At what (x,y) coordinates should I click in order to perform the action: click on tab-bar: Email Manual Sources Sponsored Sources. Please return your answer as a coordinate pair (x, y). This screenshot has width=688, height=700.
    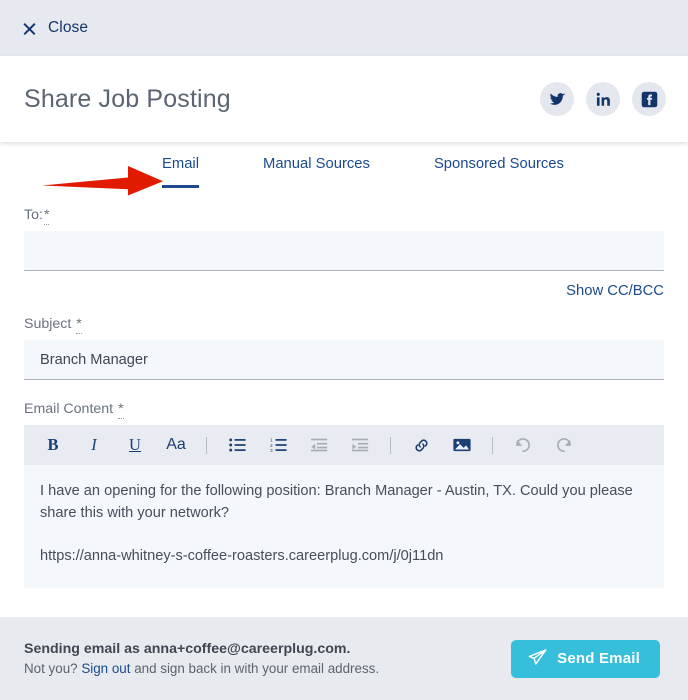
    Looking at the image, I should click on (344, 174).